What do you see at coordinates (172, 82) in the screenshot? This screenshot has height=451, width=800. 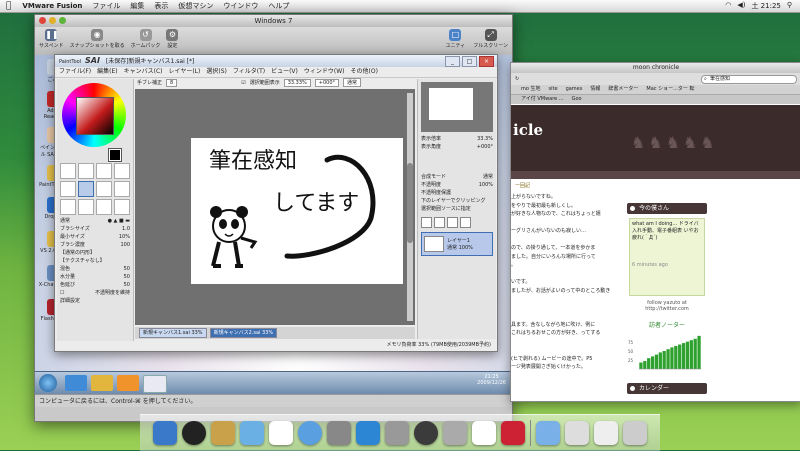 I see `stabilizer-select: 8` at bounding box center [172, 82].